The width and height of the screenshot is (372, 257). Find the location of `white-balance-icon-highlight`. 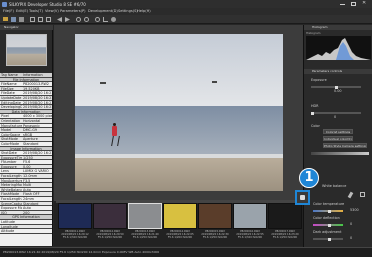

white-balance-icon-highlight is located at coordinates (302, 197).